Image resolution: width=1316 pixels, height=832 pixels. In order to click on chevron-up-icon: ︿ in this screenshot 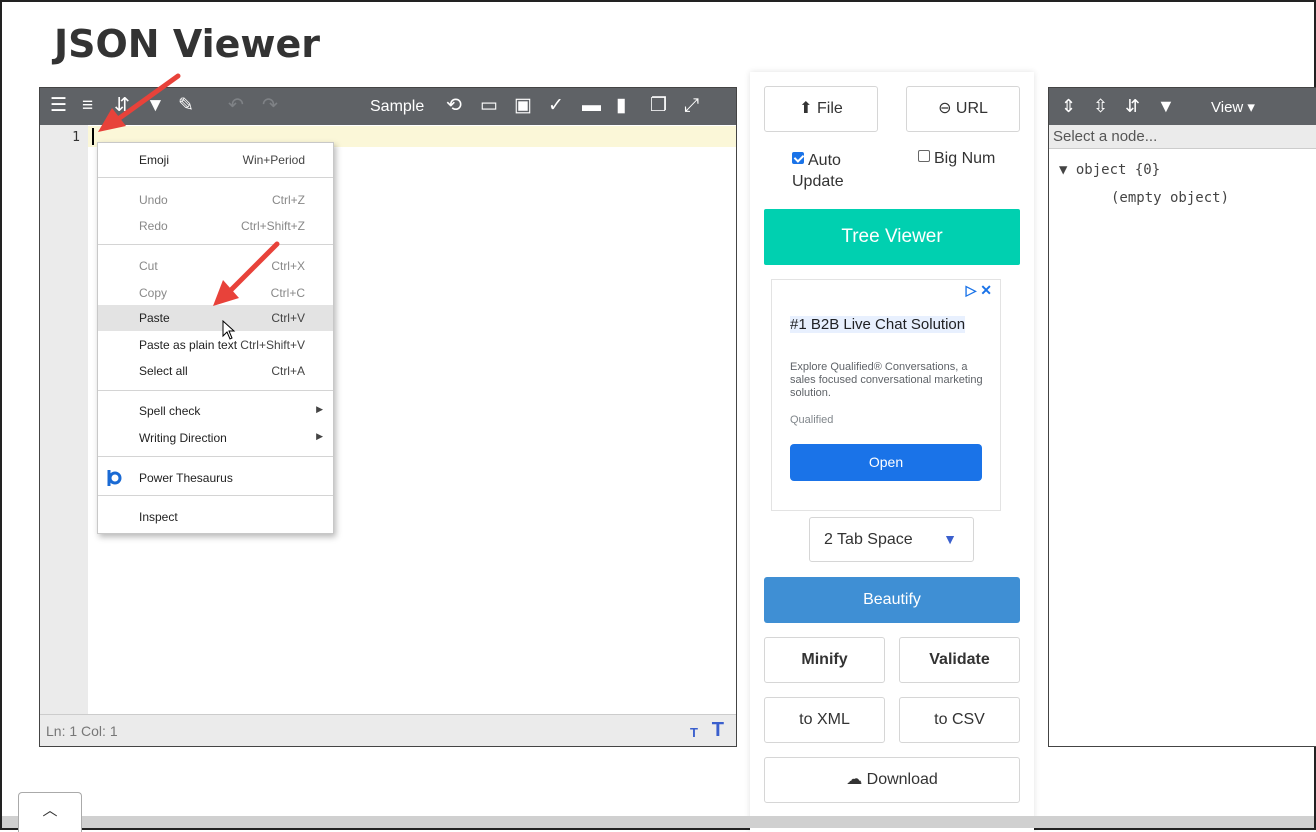, I will do `click(50, 810)`.